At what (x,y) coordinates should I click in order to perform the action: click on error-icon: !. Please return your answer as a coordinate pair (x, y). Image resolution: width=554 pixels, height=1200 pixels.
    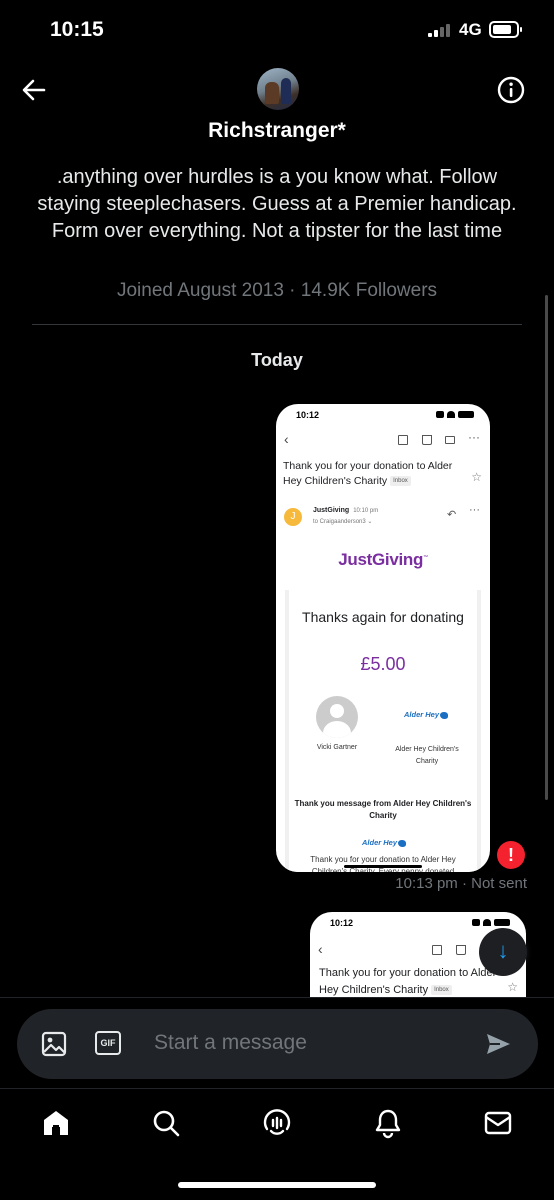
    Looking at the image, I should click on (511, 855).